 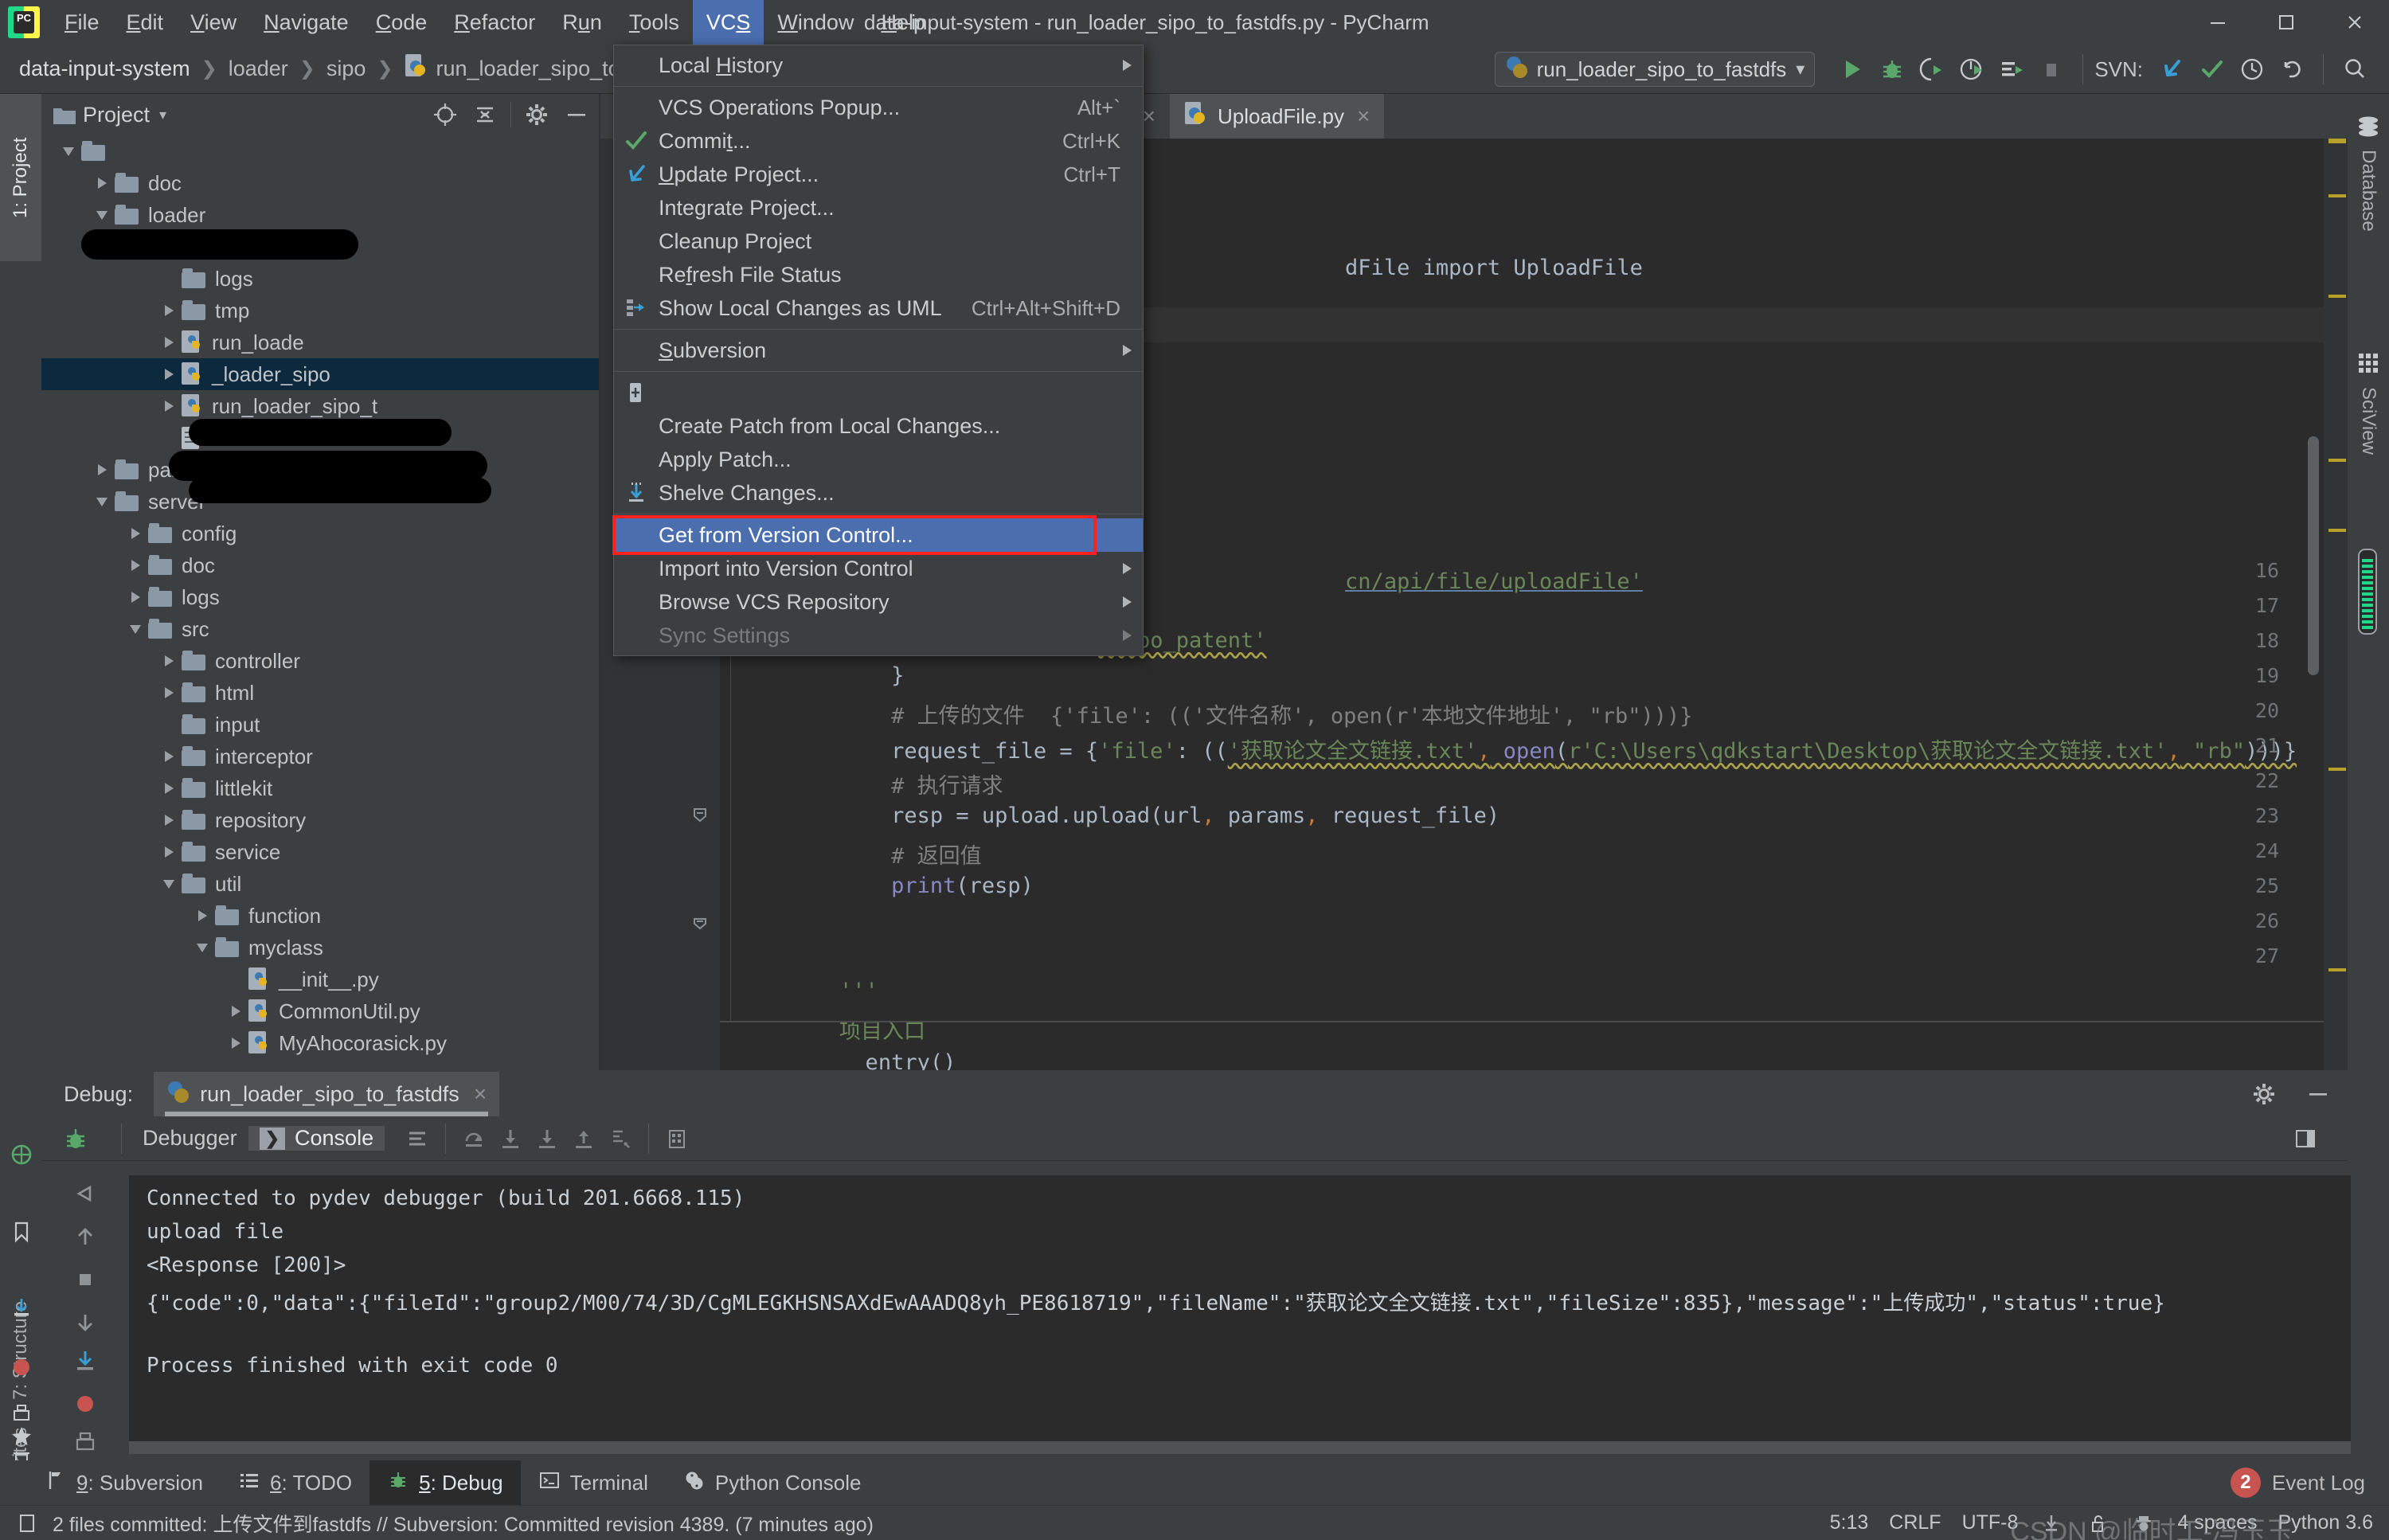 What do you see at coordinates (2336, 604) in the screenshot?
I see `error-stripe-gutter` at bounding box center [2336, 604].